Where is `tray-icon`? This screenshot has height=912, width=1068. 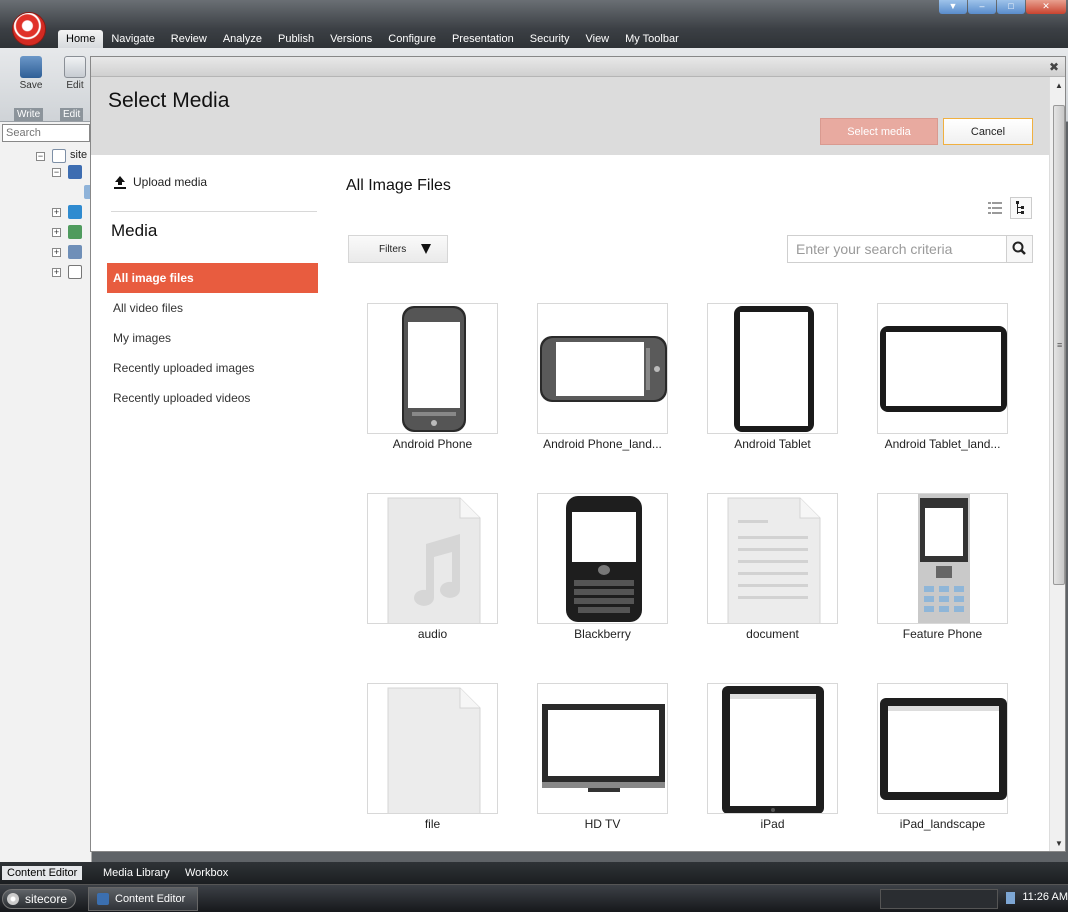 tray-icon is located at coordinates (1011, 898).